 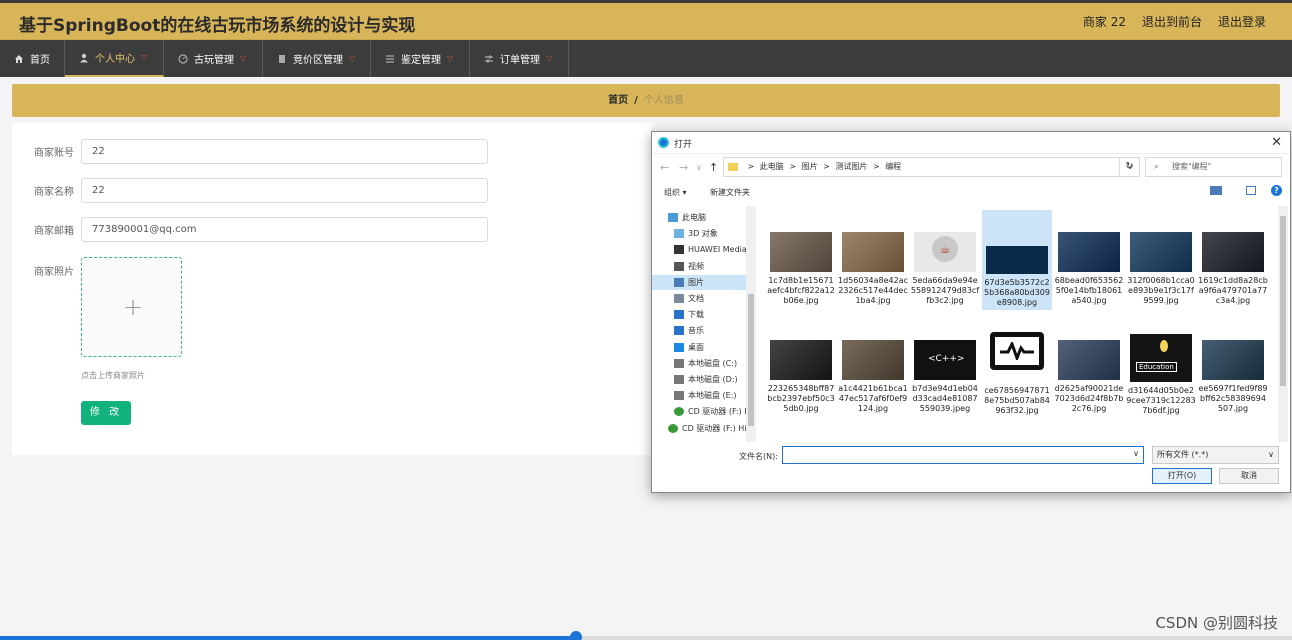 What do you see at coordinates (893, 166) in the screenshot?
I see `path-segment: 编程` at bounding box center [893, 166].